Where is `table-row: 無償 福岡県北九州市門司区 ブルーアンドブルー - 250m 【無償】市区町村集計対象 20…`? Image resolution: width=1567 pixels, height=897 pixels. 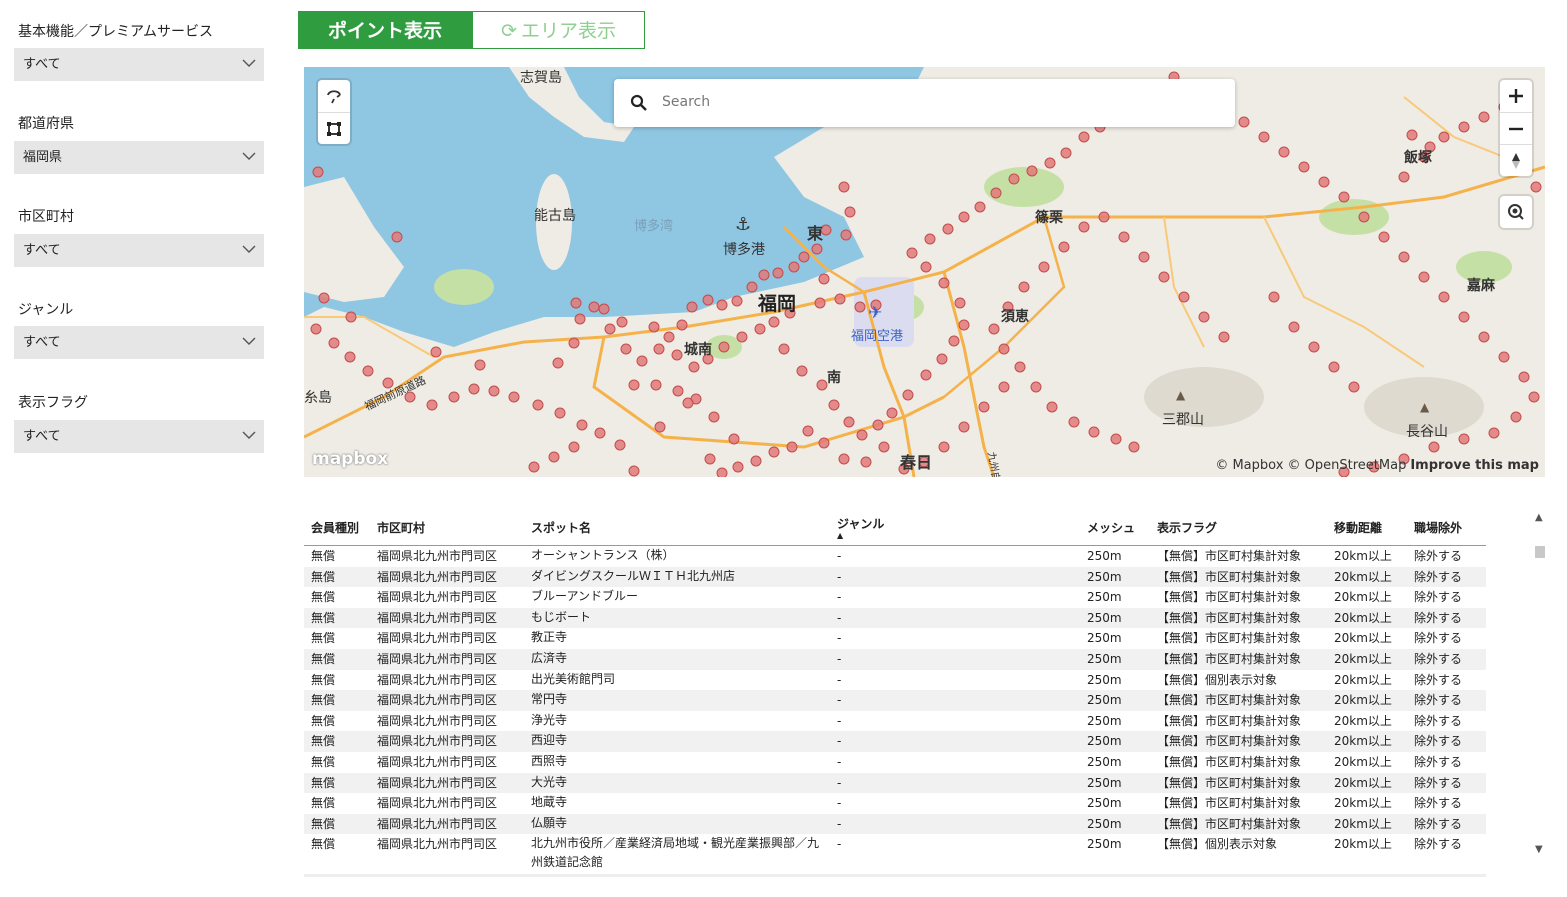
table-row: 無償 福岡県北九州市門司区 ブルーアンドブルー - 250m 【無償】市区町村集計対象 20… is located at coordinates (895, 597).